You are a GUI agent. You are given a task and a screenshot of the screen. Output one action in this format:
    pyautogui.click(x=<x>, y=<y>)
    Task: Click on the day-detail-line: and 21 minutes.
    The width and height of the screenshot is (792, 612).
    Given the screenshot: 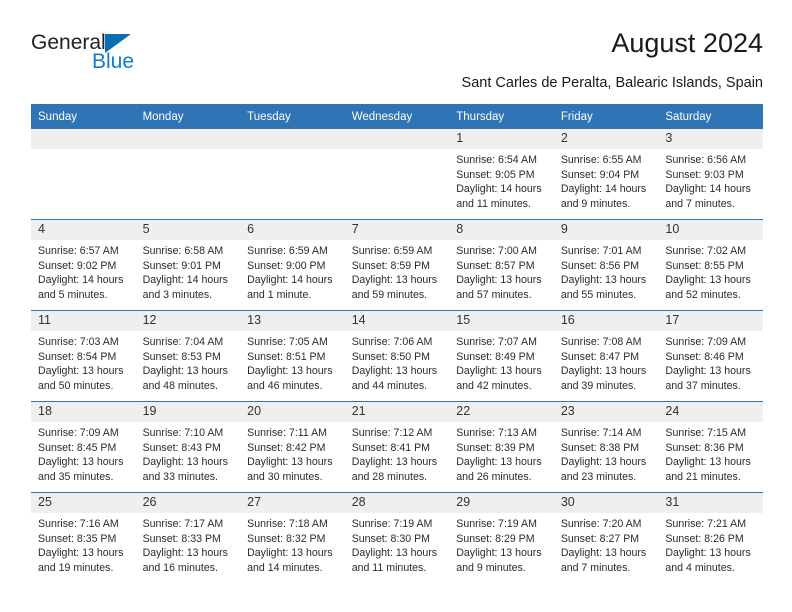 What is the action you would take?
    pyautogui.click(x=703, y=476)
    